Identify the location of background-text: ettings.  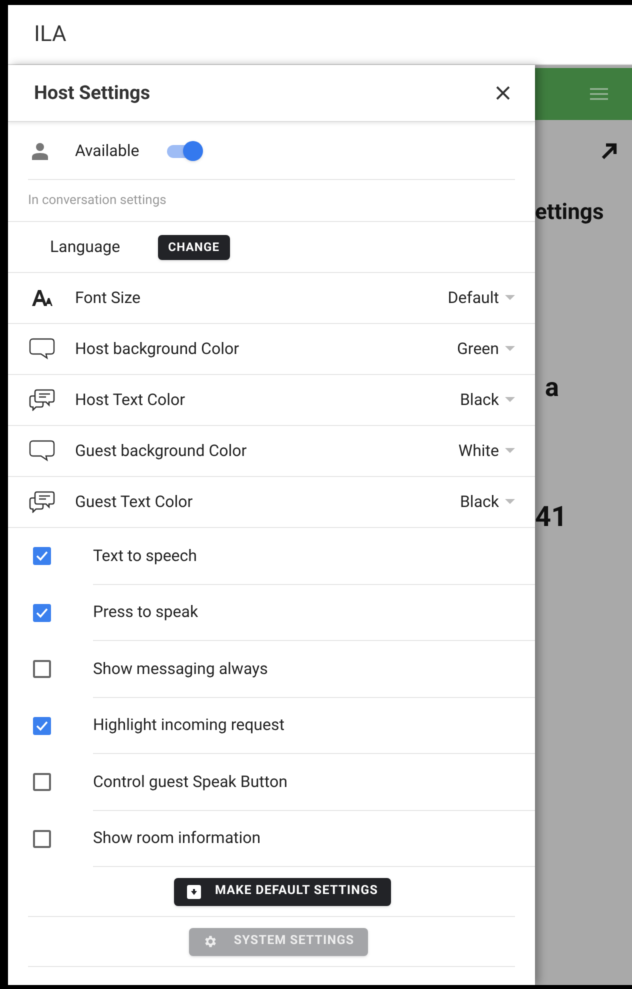
(570, 213).